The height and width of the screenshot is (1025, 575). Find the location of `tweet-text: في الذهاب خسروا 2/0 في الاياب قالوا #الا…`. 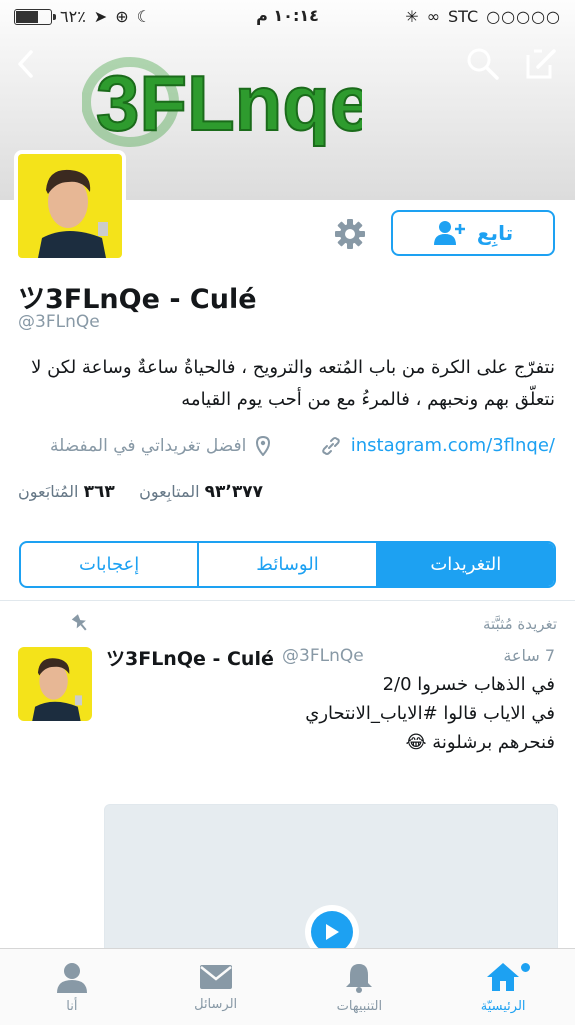

tweet-text: في الذهاب خسروا 2/0 في الاياب قالوا #الا… is located at coordinates (335, 713).